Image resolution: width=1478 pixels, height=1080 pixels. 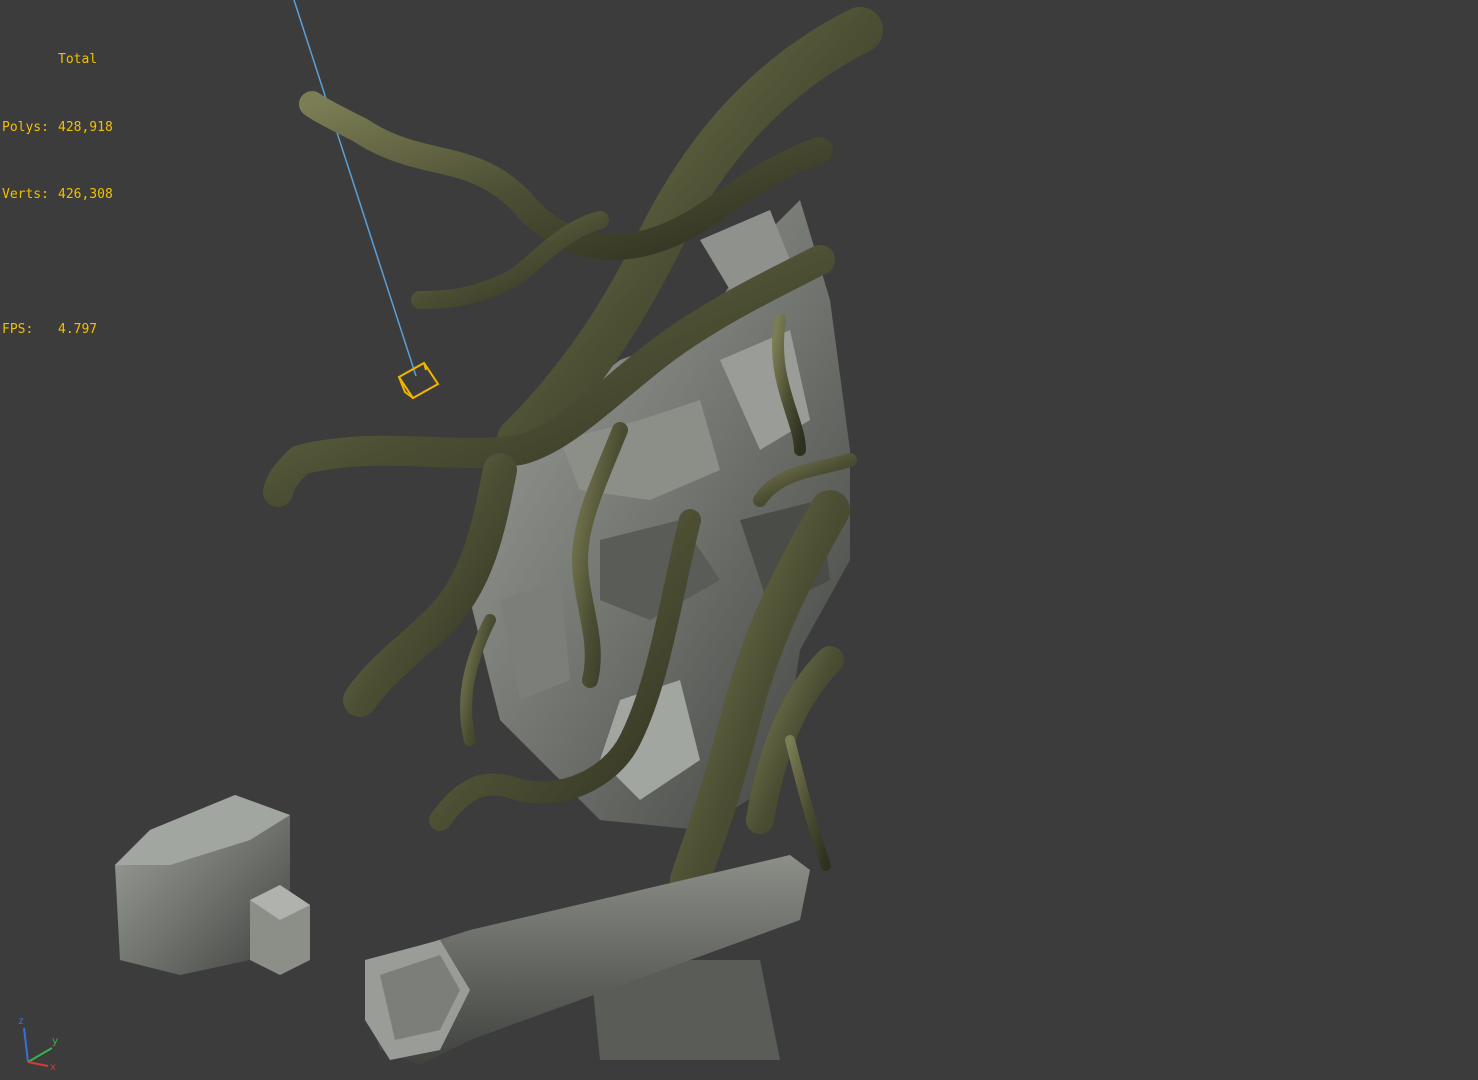 I want to click on stats-header: Total, so click(x=78, y=59).